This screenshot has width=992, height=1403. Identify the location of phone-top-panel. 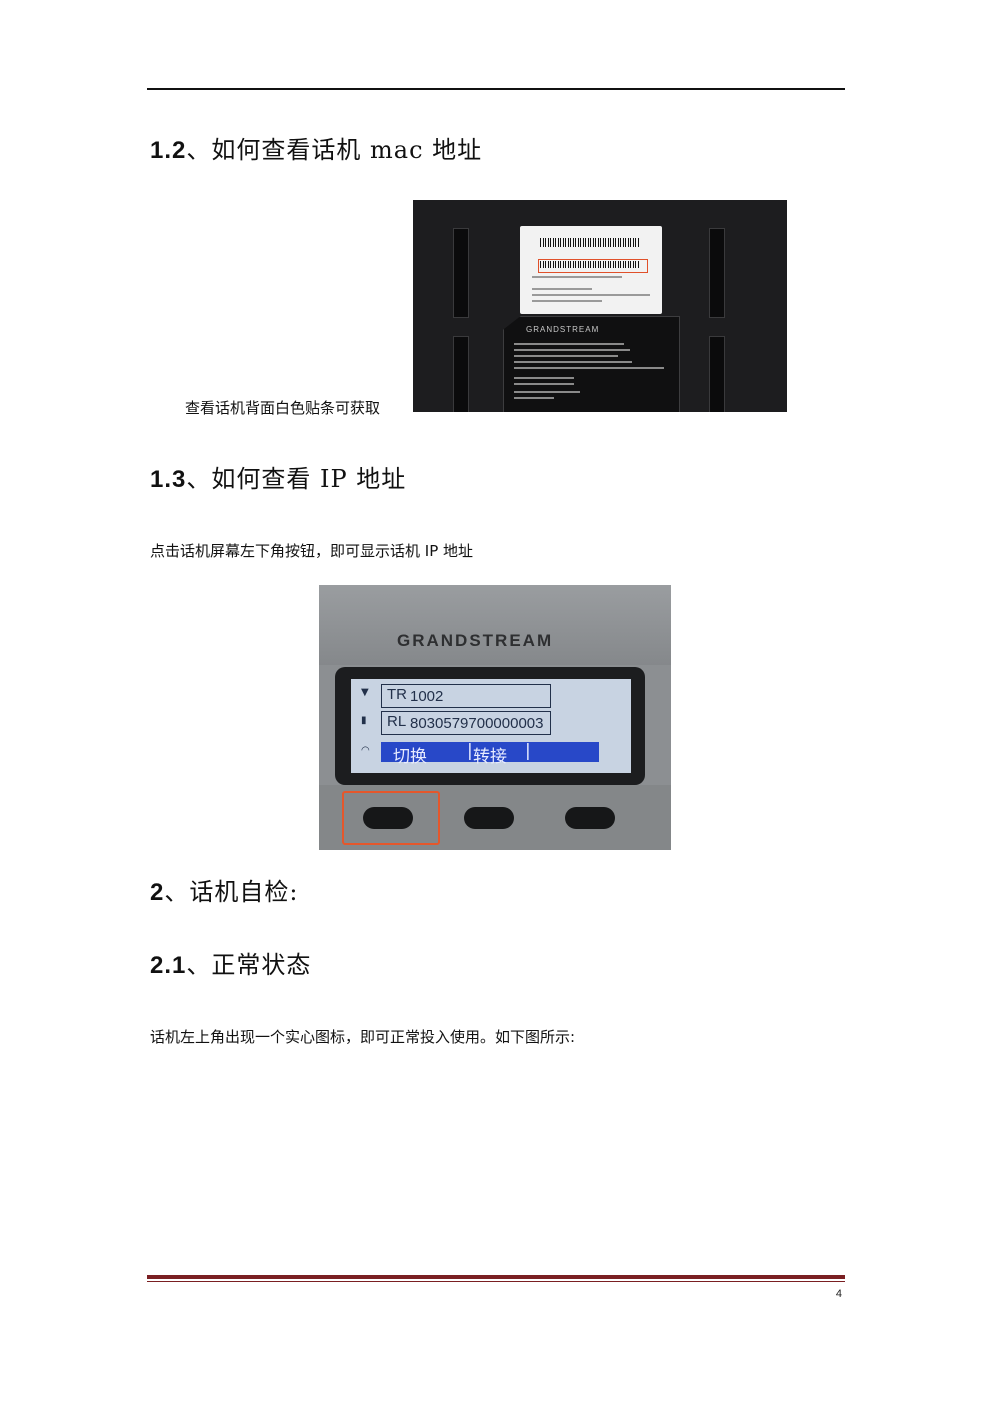
(495, 625).